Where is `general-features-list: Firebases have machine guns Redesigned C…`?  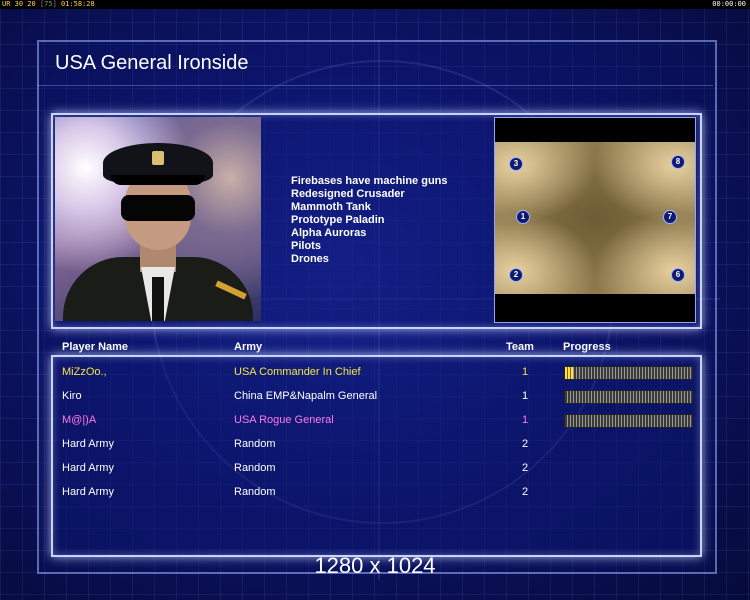
general-features-list: Firebases have machine guns Redesigned C… is located at coordinates (369, 220).